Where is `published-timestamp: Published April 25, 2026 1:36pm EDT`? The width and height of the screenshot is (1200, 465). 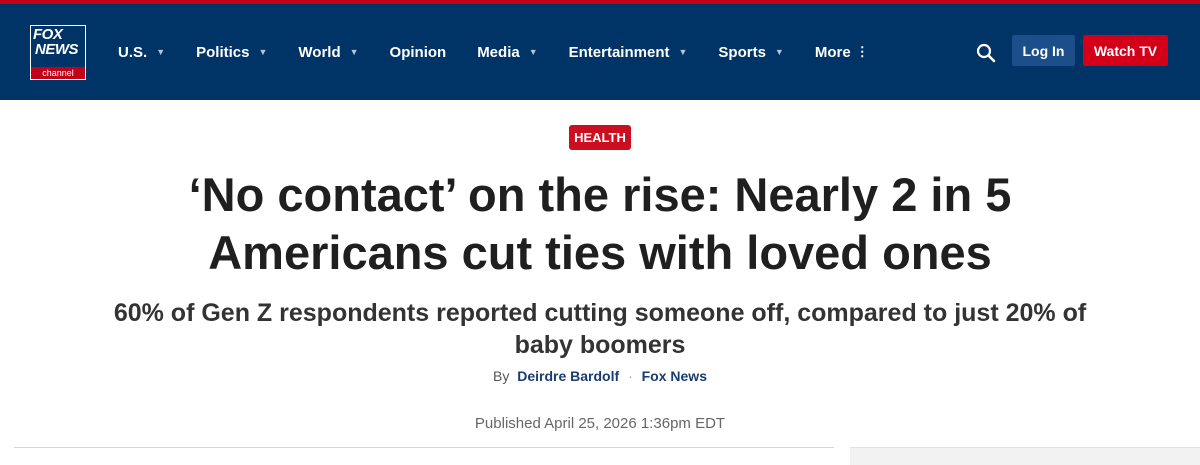 published-timestamp: Published April 25, 2026 1:36pm EDT is located at coordinates (600, 423).